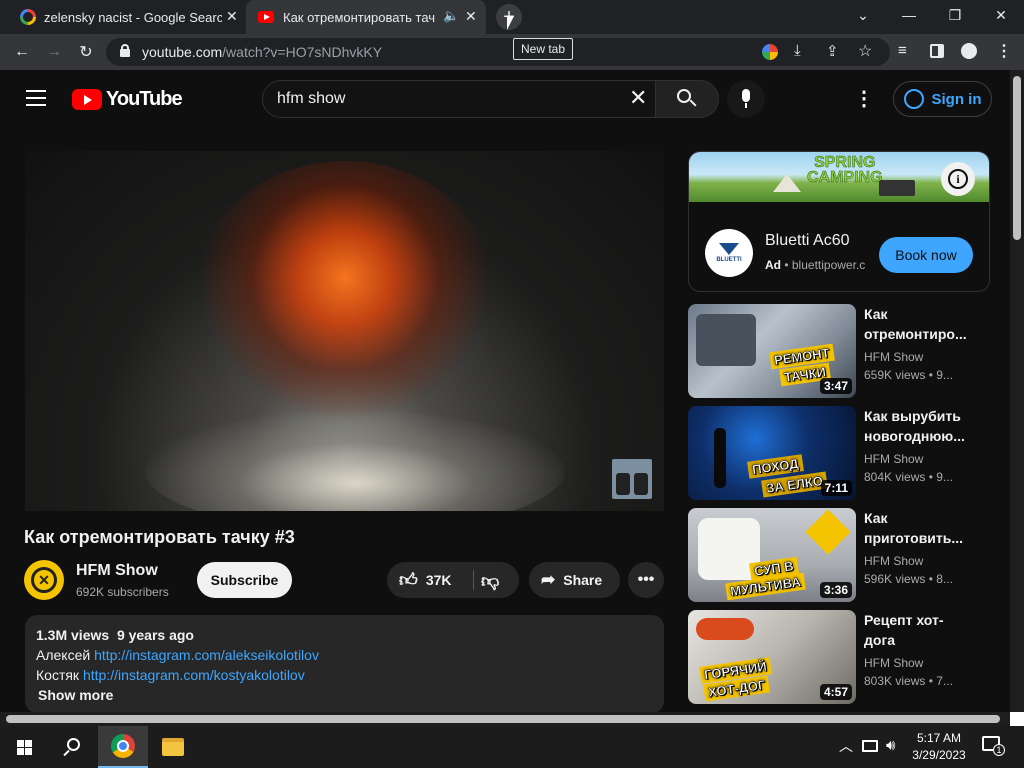  What do you see at coordinates (543, 49) in the screenshot?
I see `new-tab-tooltip: New tab` at bounding box center [543, 49].